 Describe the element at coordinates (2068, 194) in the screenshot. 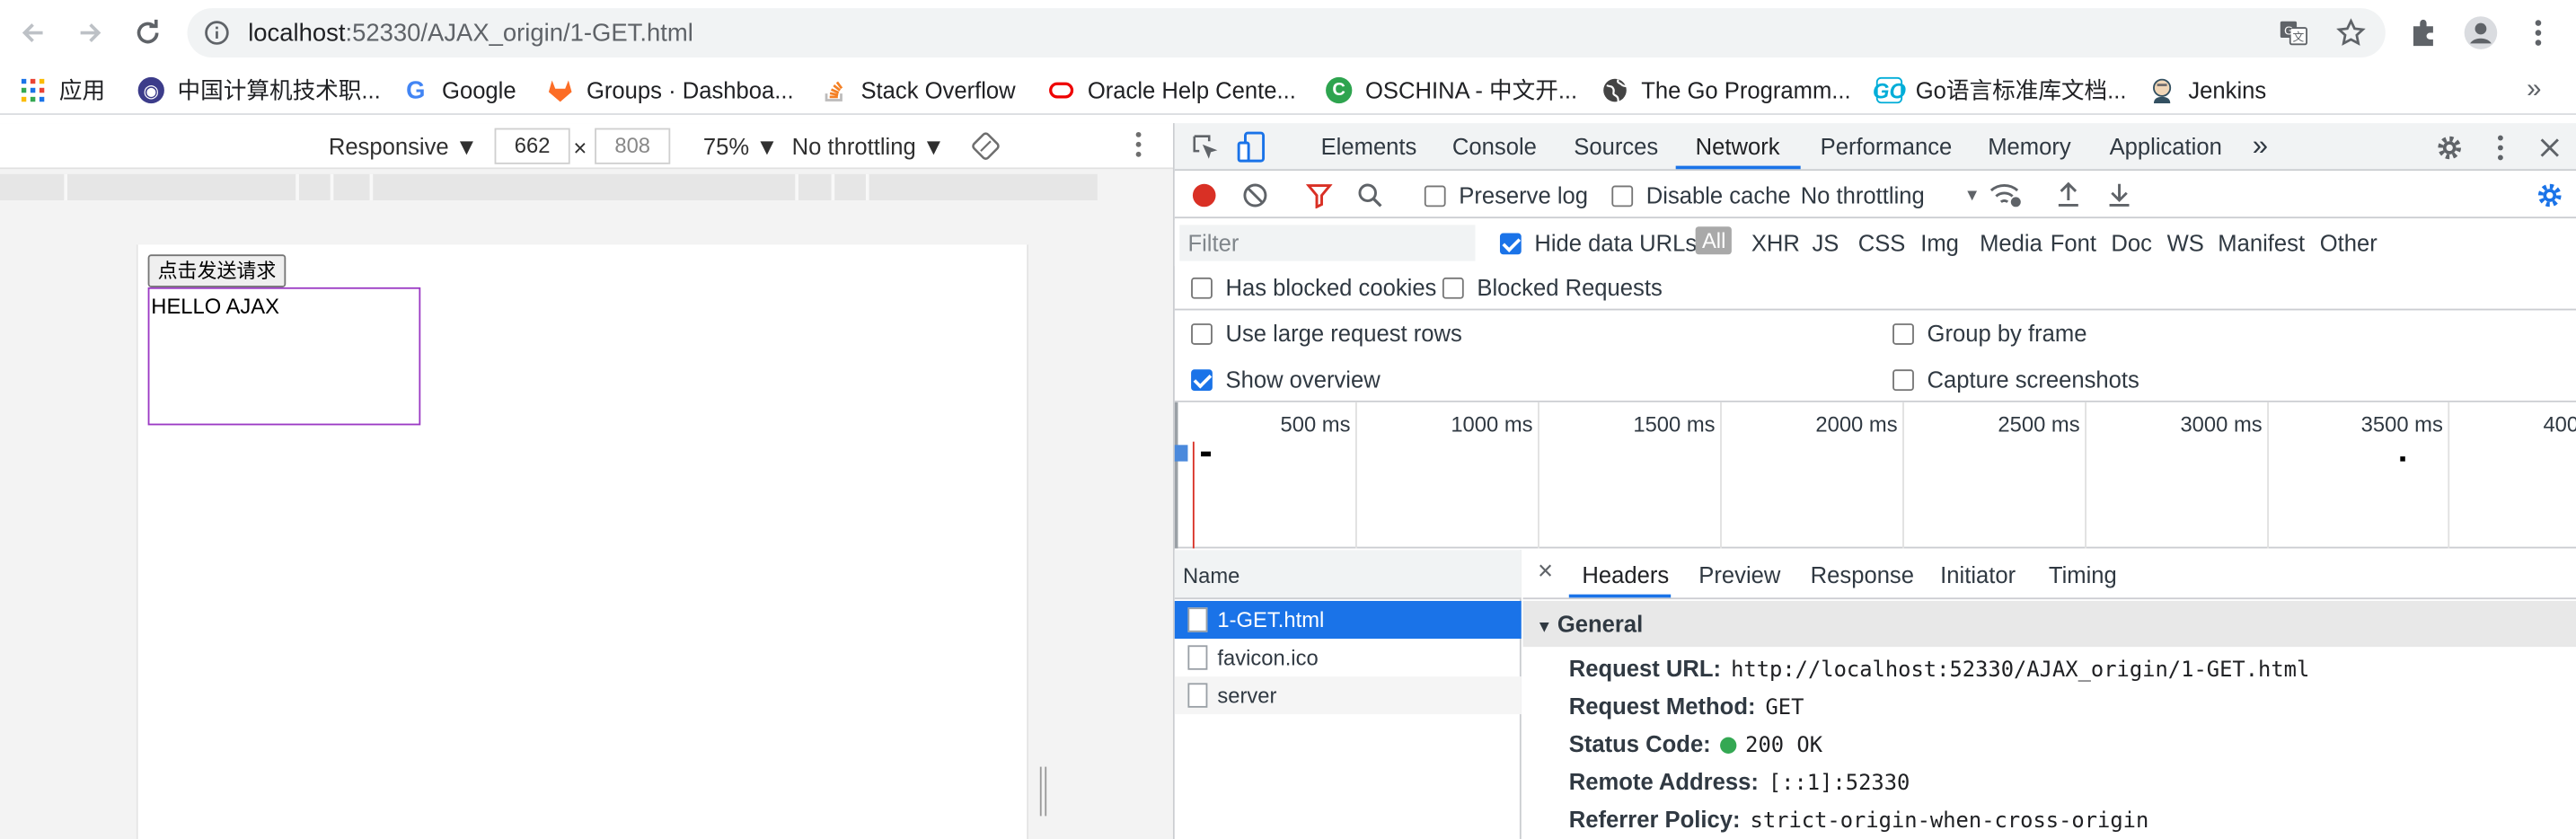

I see `import-har-icon` at that location.